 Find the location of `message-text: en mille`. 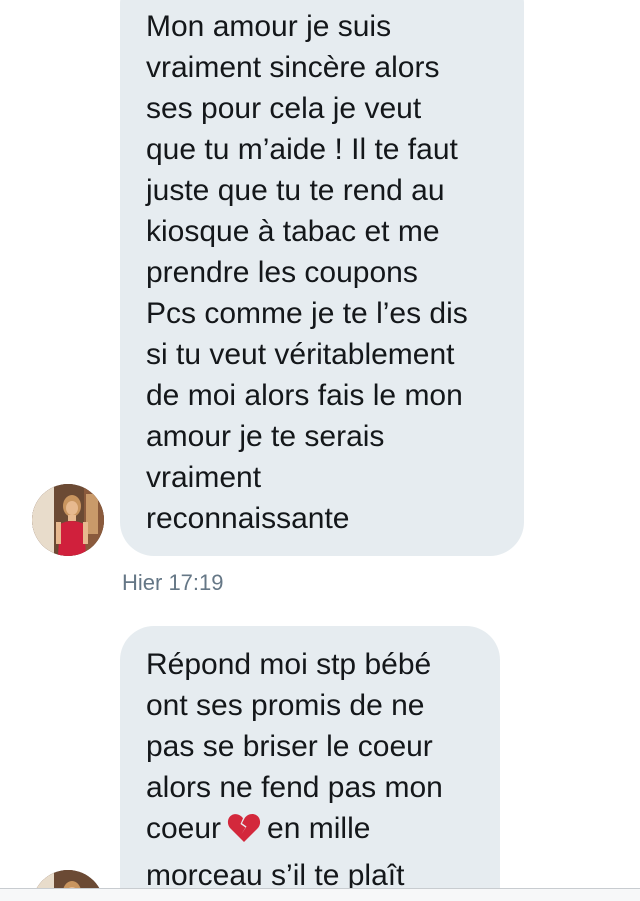

message-text: en mille is located at coordinates (319, 828).